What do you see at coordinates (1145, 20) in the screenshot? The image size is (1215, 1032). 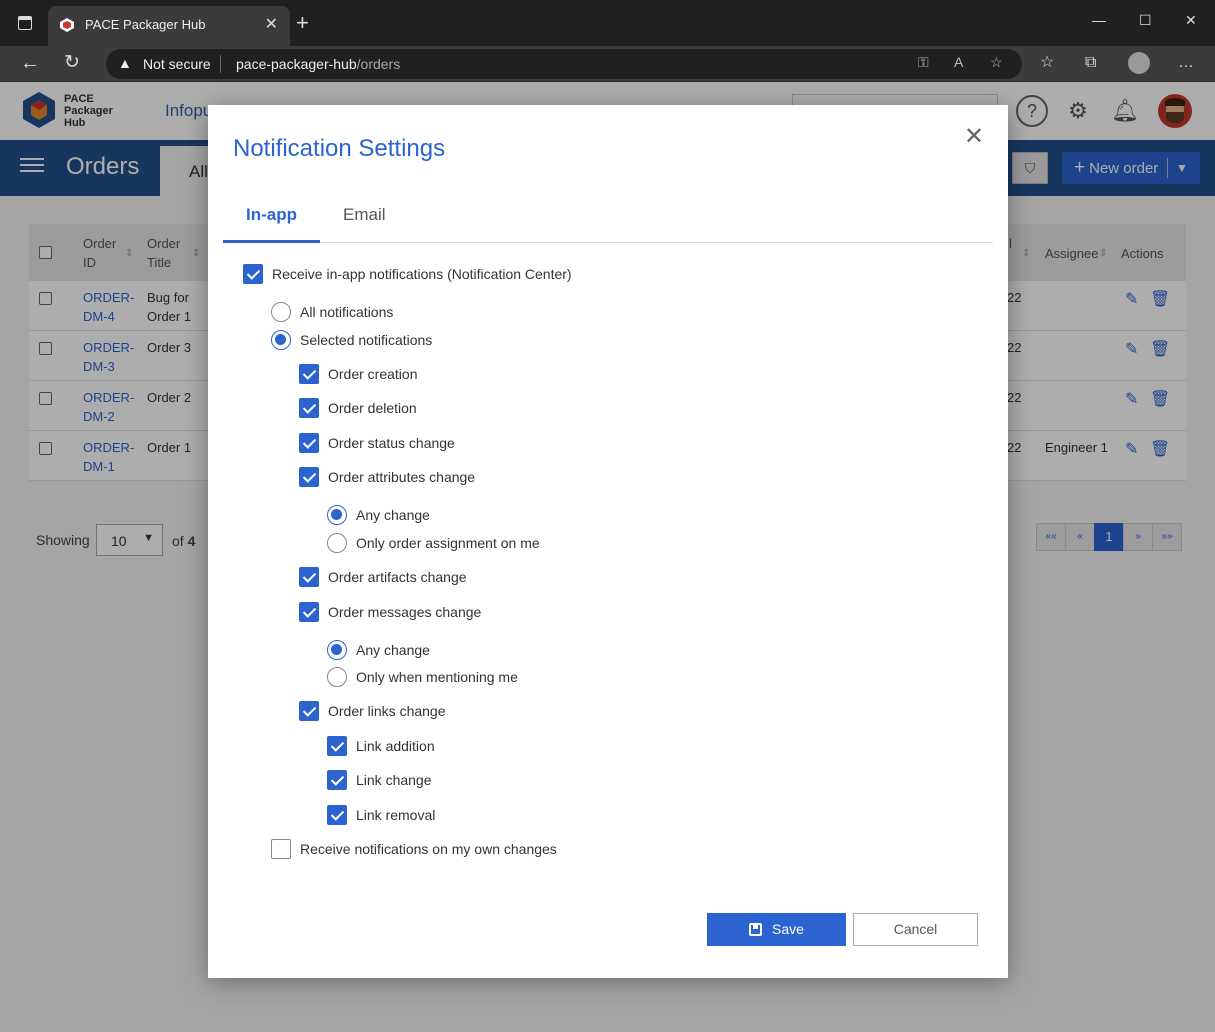 I see `maximize-icon: ☐` at bounding box center [1145, 20].